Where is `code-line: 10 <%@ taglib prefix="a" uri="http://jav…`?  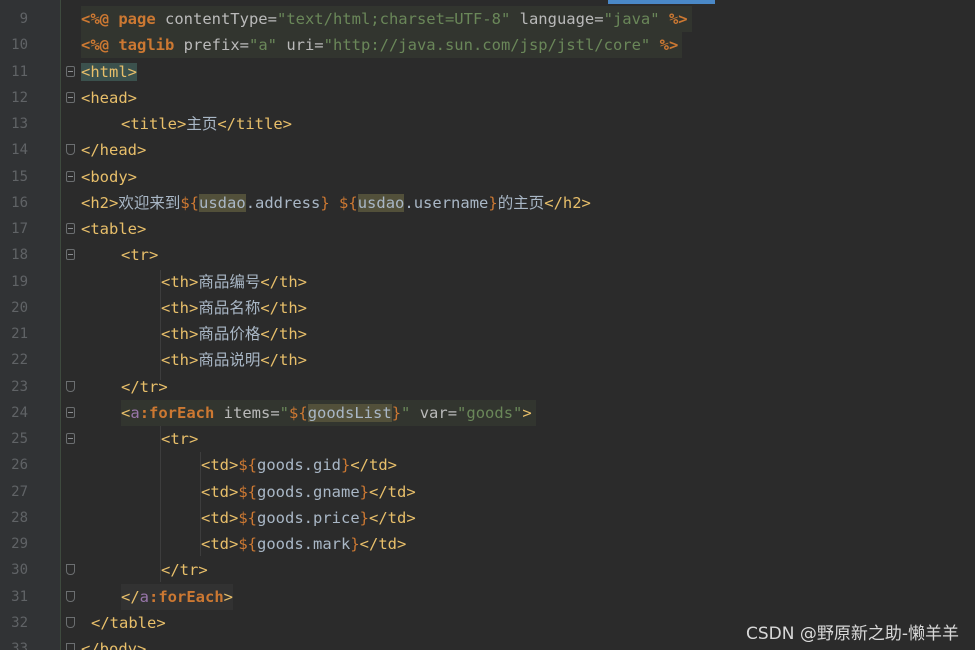
code-line: 10 <%@ taglib prefix="a" uri="http://jav… is located at coordinates (487, 45).